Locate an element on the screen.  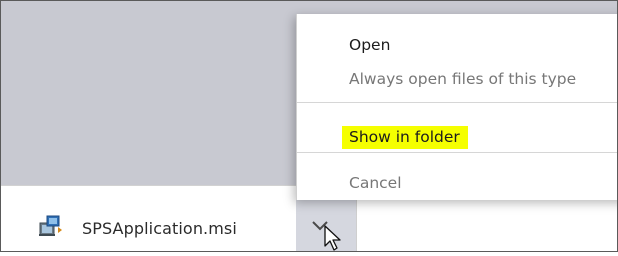
menu-item-cancel: Cancel is located at coordinates (375, 183).